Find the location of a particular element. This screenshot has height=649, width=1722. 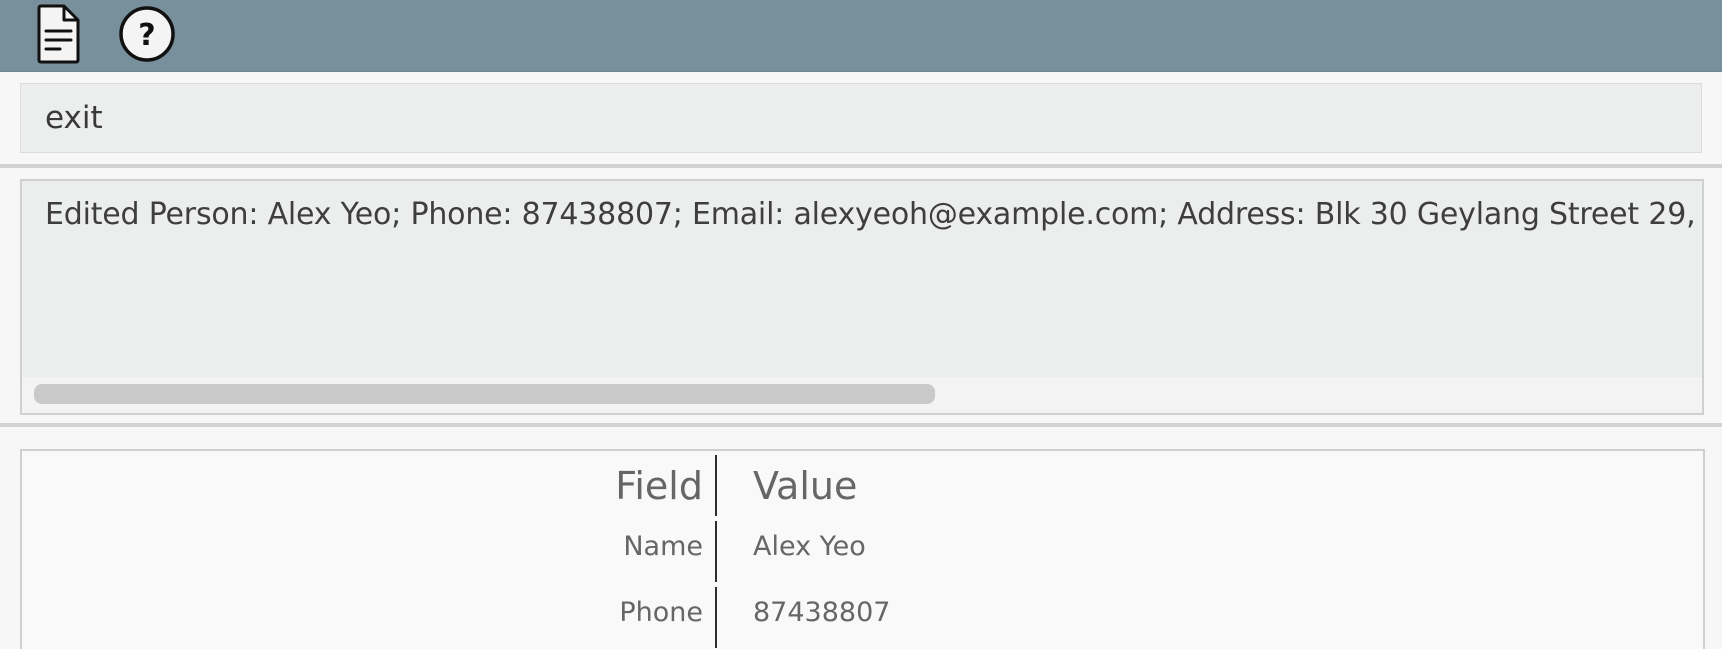

field-value: Alex Yeo is located at coordinates (809, 546).